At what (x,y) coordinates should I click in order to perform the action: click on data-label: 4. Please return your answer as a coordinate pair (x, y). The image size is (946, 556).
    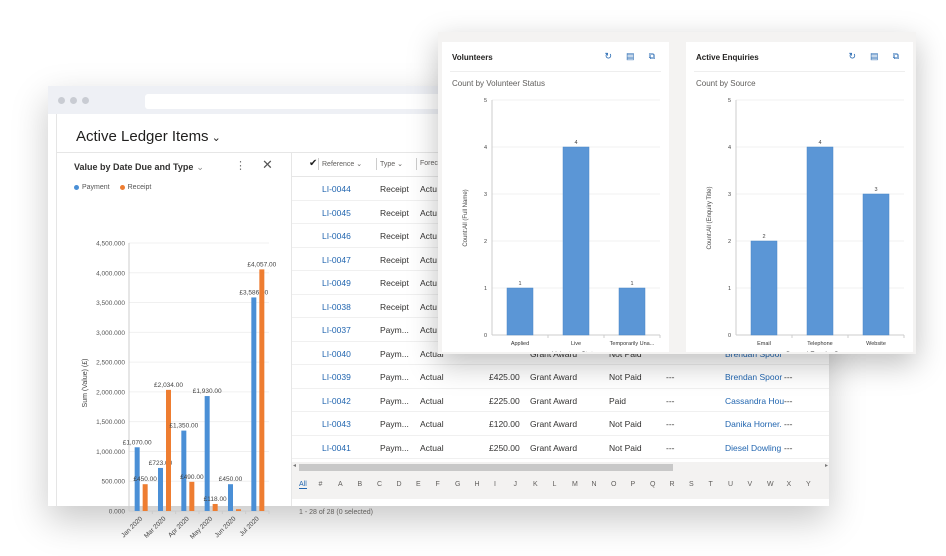
    Looking at the image, I should click on (819, 143).